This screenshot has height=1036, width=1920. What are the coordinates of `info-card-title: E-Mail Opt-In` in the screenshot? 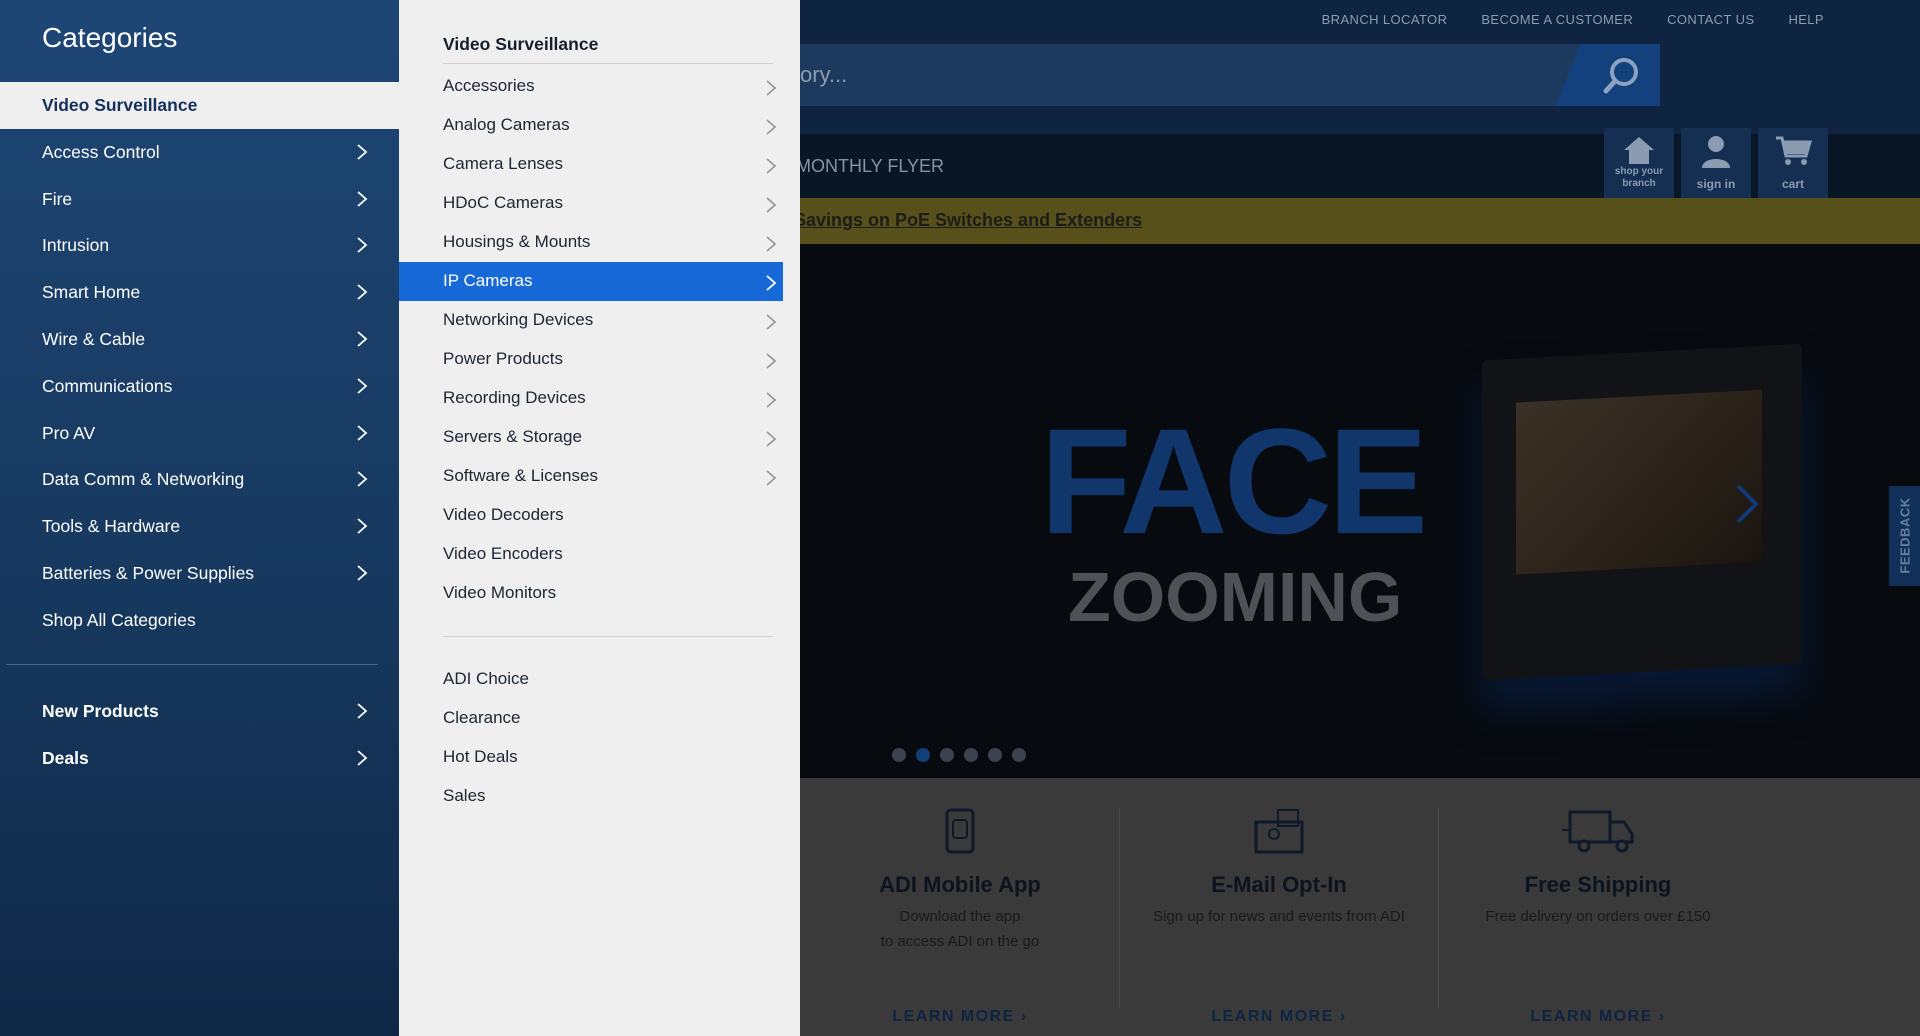 It's located at (1279, 884).